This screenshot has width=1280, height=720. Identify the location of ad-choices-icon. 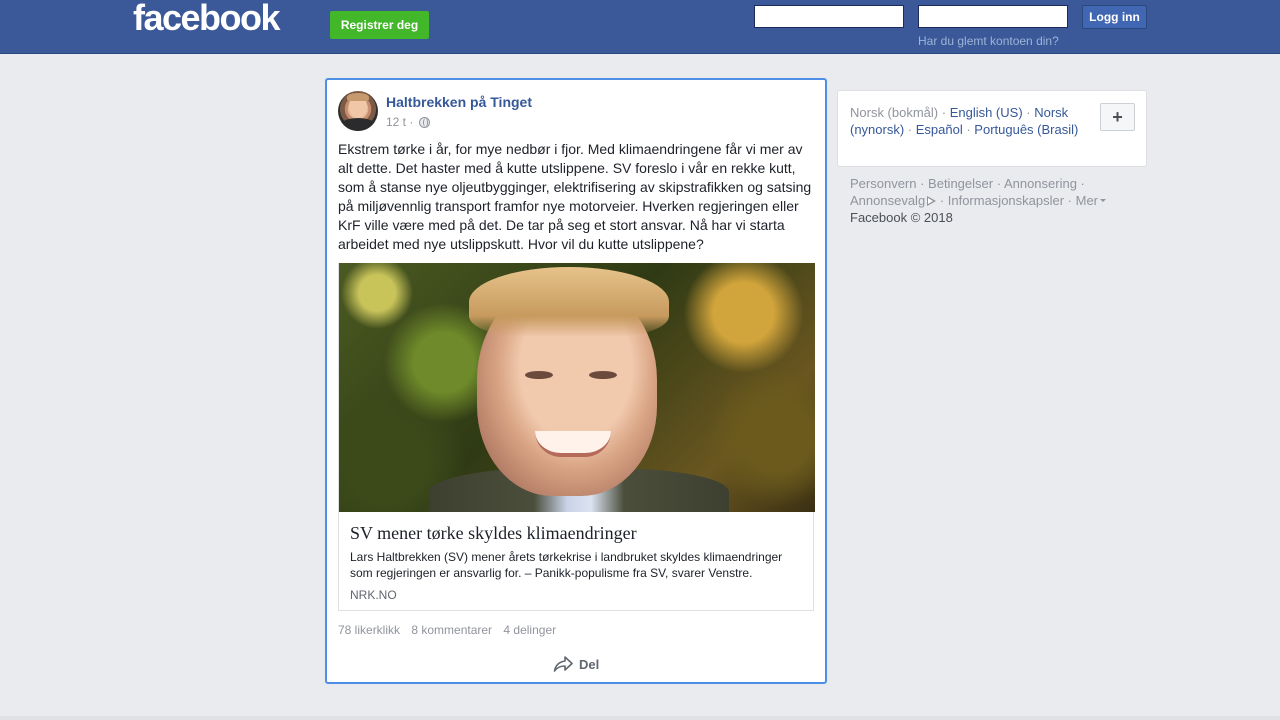
(932, 201).